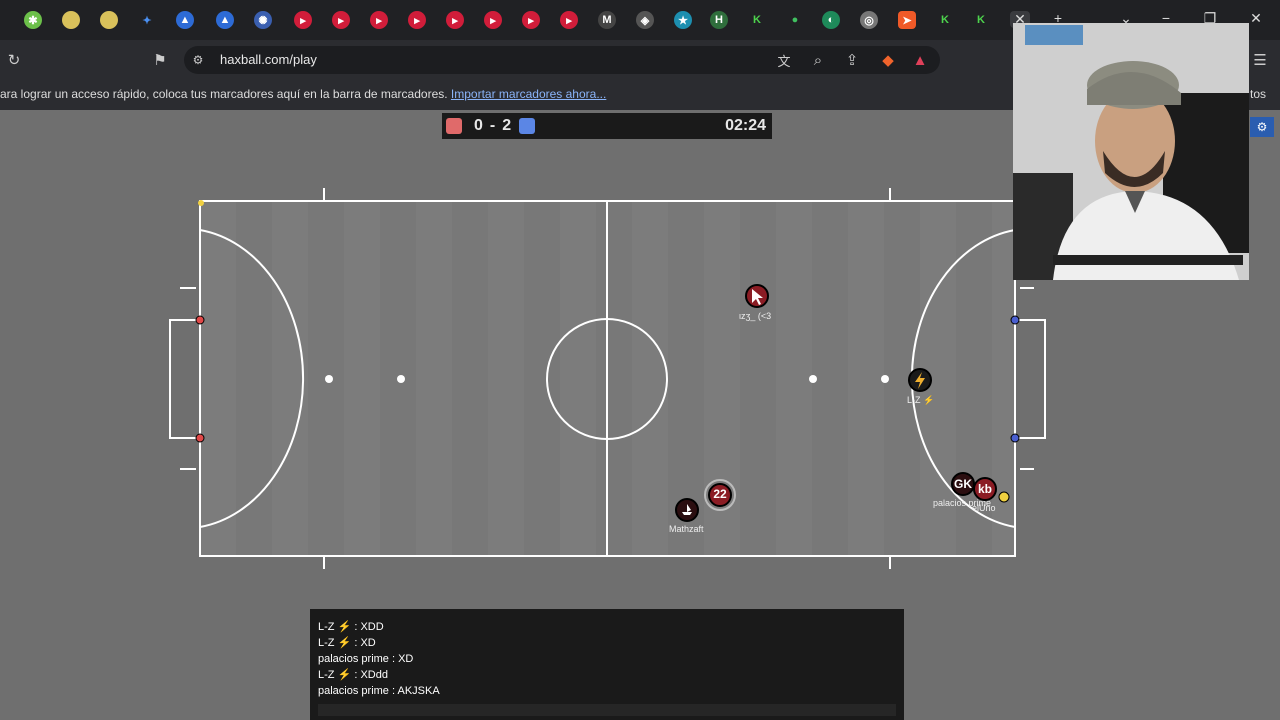  What do you see at coordinates (353, 675) in the screenshot?
I see `chat-message: L-Z ⚡ : XDdd` at bounding box center [353, 675].